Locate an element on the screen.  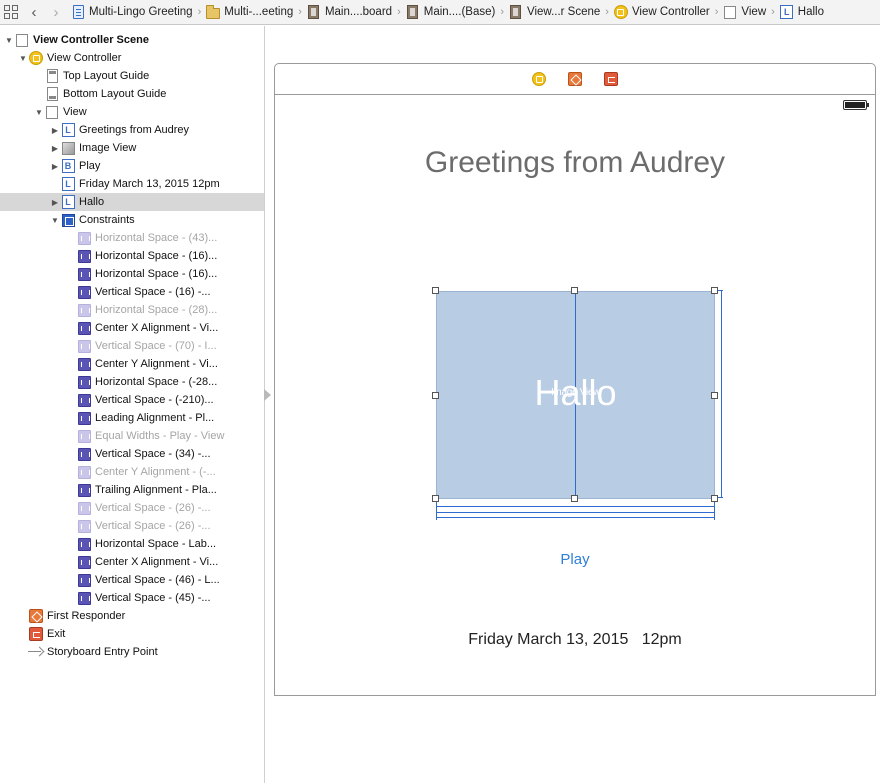
breadcrumb-label: Multi-Lingo Greeting is located at coordinates (141, 12).